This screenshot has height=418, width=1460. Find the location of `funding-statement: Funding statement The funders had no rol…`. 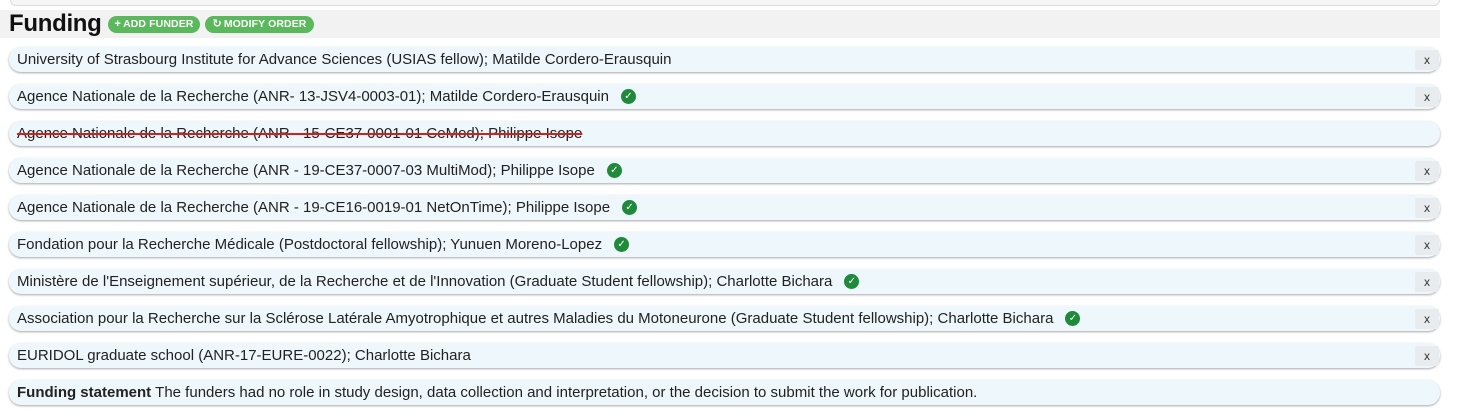

funding-statement: Funding statement The funders had no rol… is located at coordinates (724, 392).